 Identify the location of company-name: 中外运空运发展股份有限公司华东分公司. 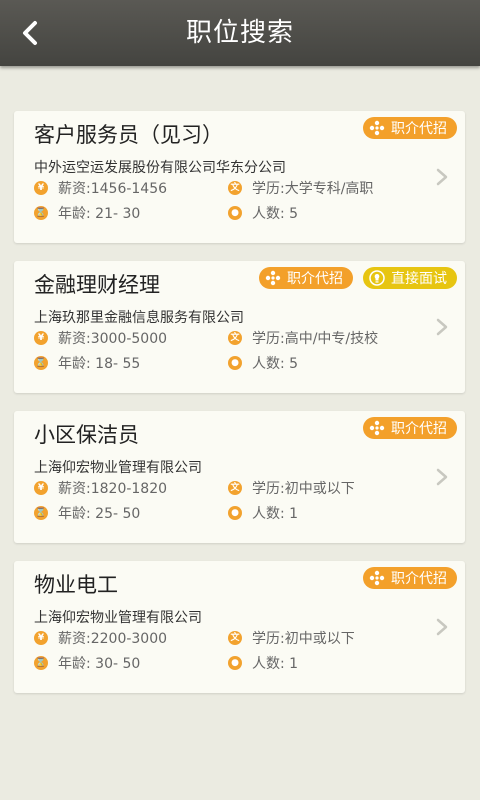
(160, 168).